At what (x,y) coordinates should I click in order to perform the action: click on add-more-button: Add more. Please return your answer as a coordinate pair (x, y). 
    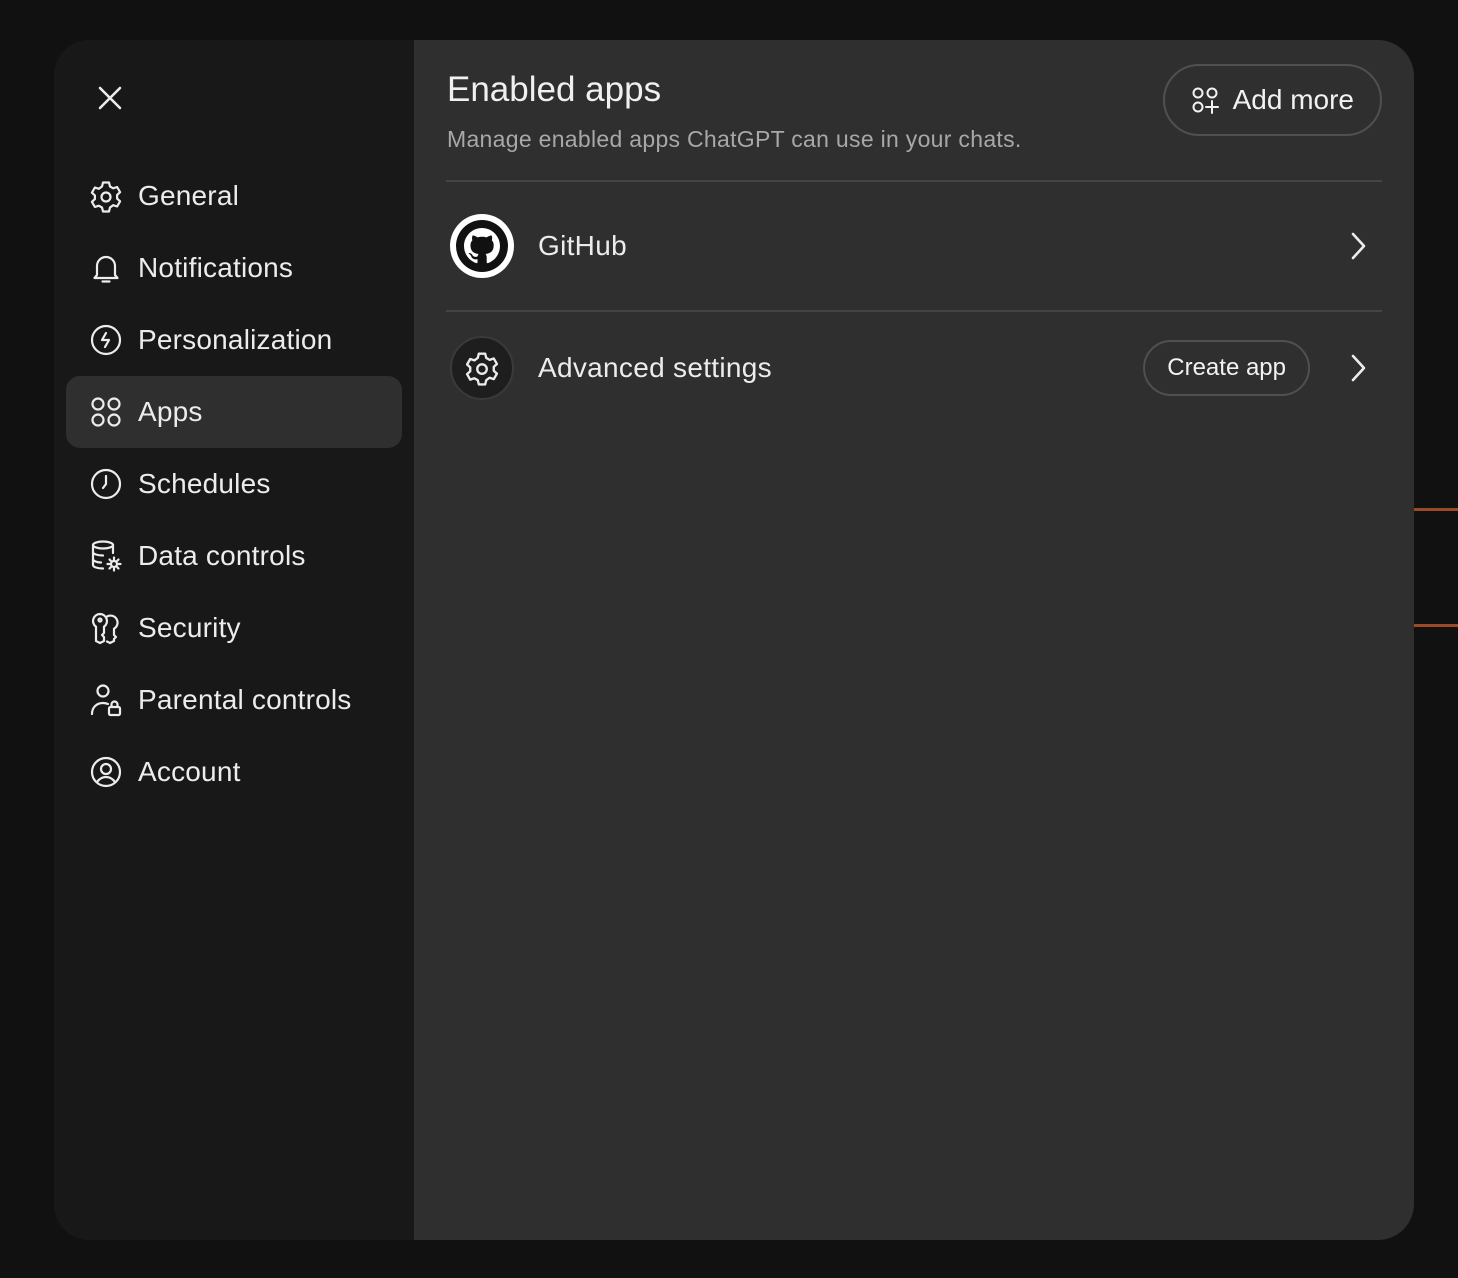
    Looking at the image, I should click on (1272, 100).